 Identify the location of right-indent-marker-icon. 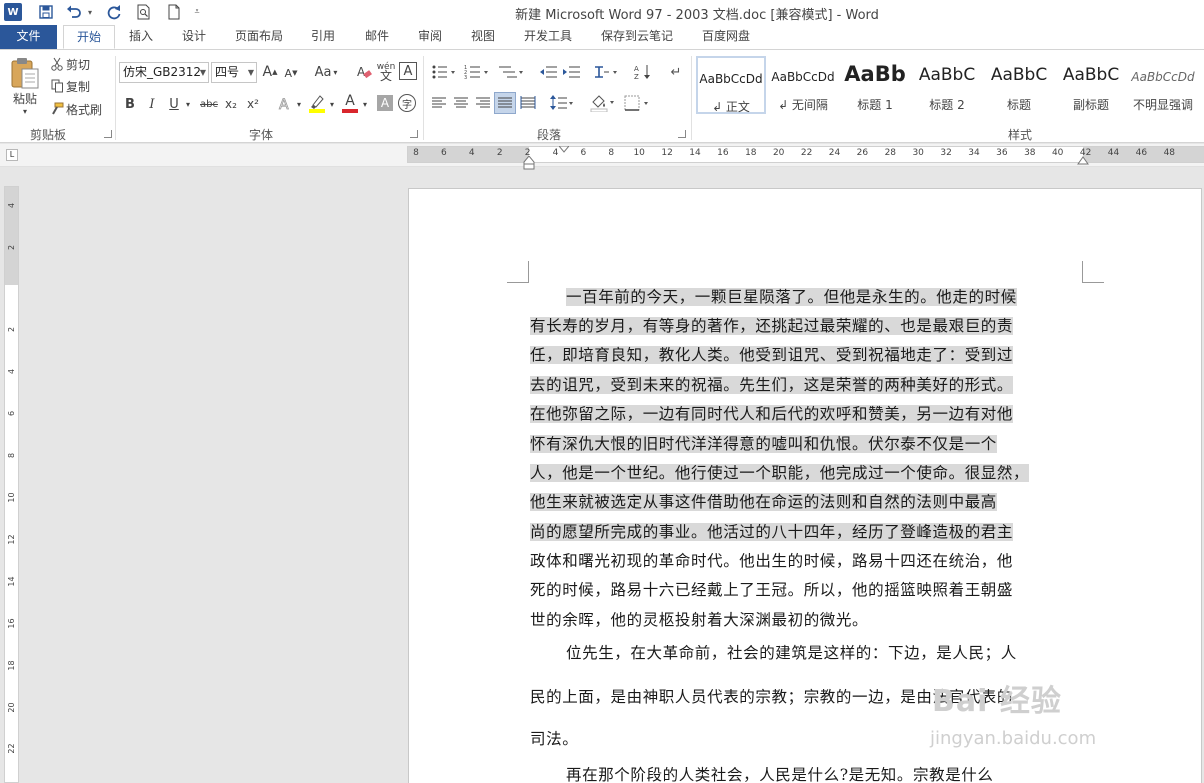
(1083, 160).